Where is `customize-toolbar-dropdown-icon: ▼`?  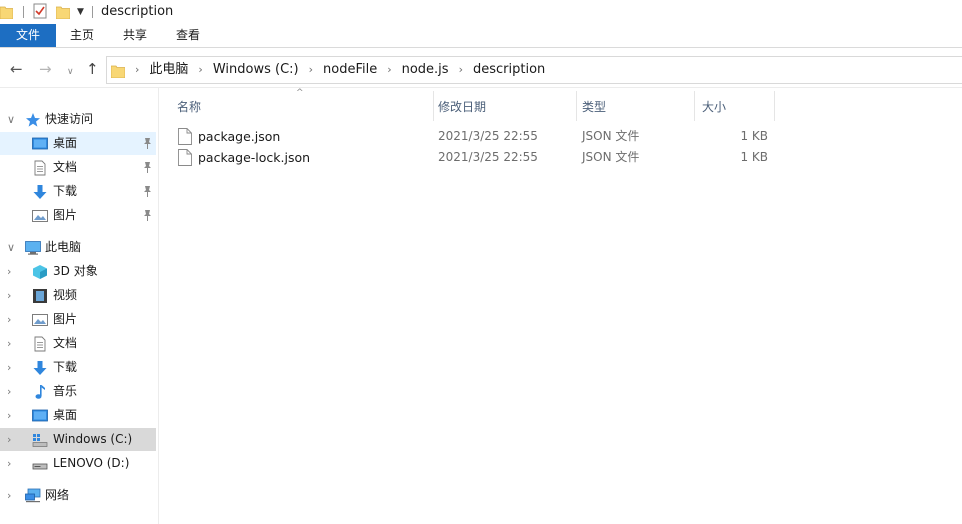
customize-toolbar-dropdown-icon: ▼ is located at coordinates (80, 12).